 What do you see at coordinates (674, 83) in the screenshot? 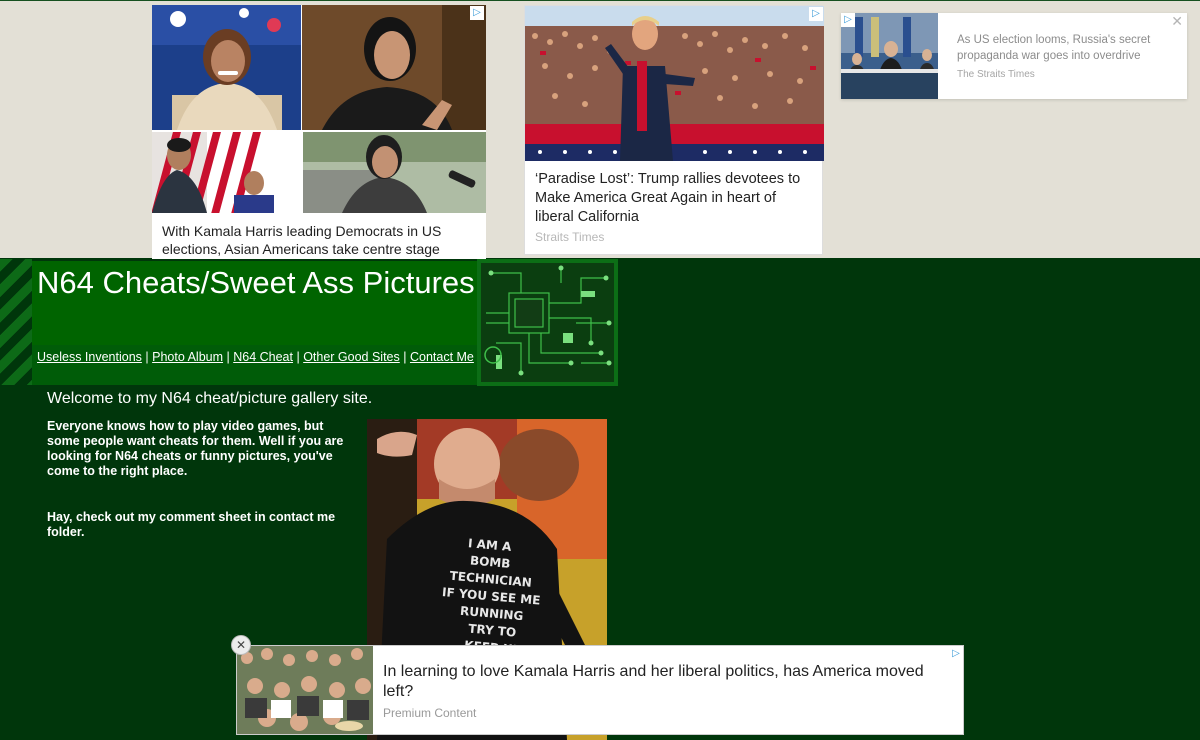
I see `ad-photo-rally` at bounding box center [674, 83].